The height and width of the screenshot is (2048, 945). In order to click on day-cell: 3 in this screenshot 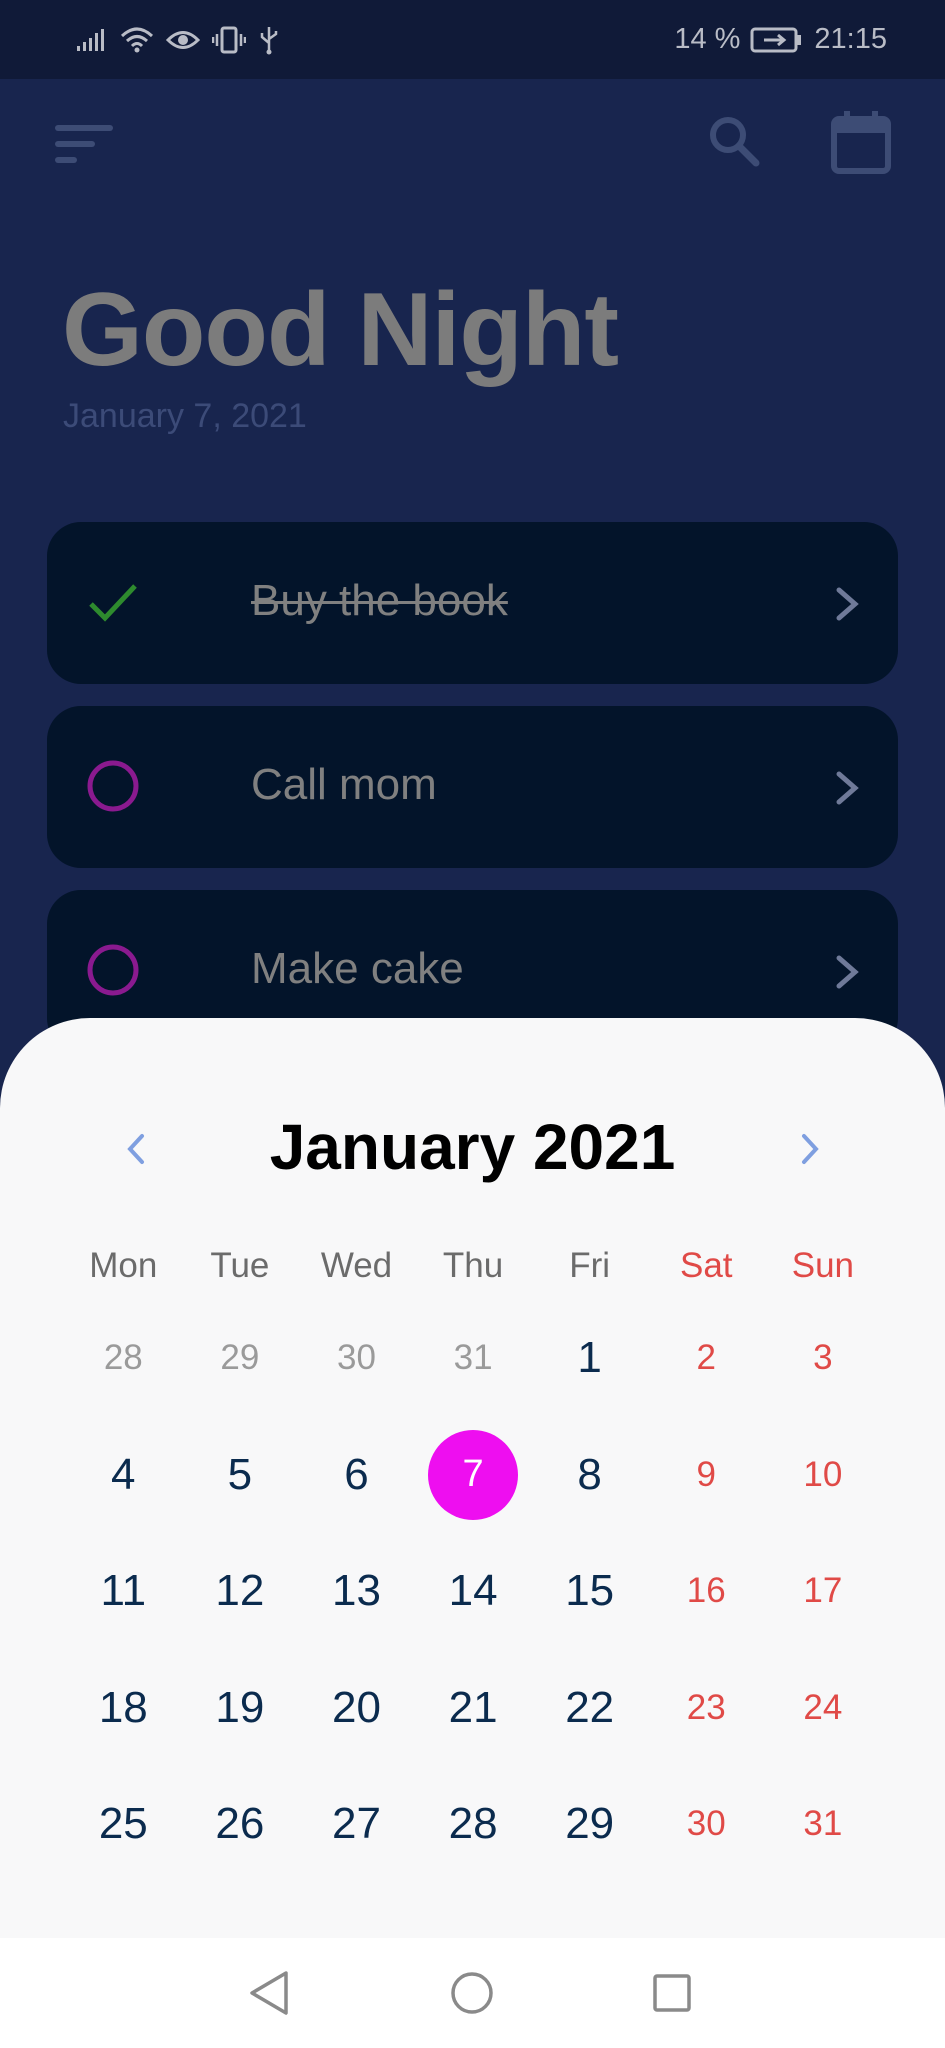, I will do `click(823, 1358)`.